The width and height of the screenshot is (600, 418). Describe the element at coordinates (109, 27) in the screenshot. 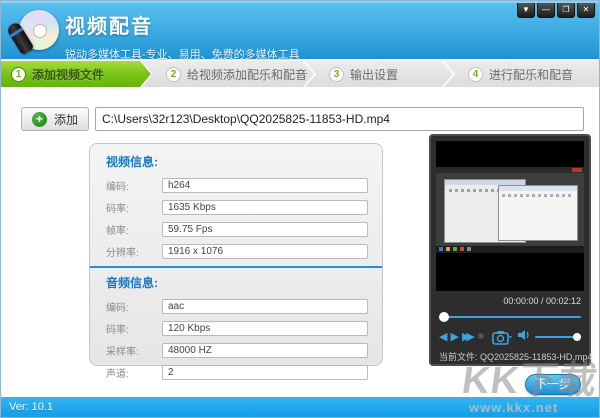

I see `app-title: 视频配音` at that location.